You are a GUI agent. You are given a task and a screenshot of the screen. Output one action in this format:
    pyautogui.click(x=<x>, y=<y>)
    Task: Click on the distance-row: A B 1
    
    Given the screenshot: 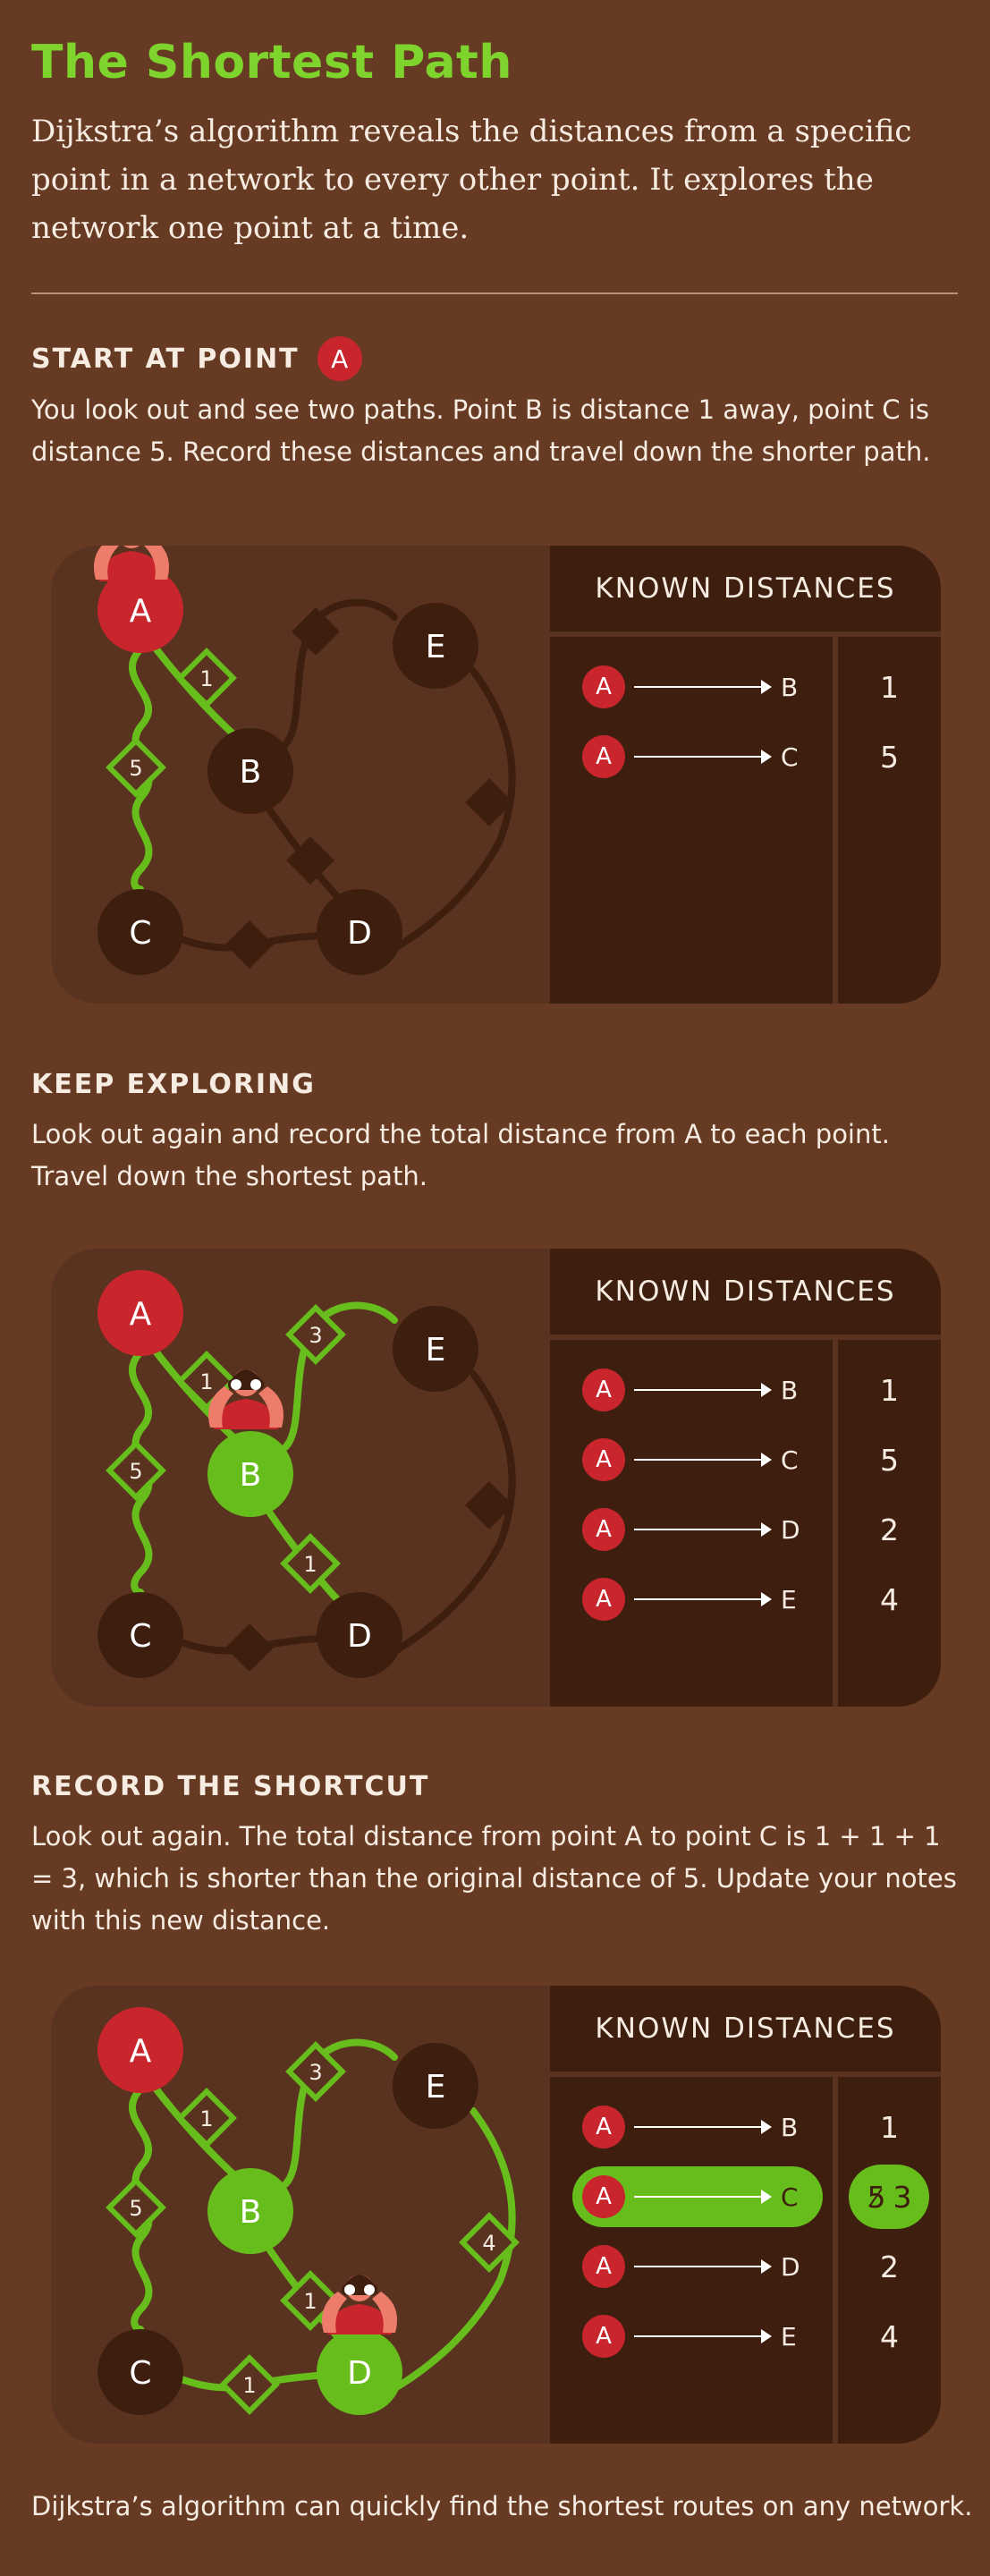 What is the action you would take?
    pyautogui.click(x=745, y=2127)
    